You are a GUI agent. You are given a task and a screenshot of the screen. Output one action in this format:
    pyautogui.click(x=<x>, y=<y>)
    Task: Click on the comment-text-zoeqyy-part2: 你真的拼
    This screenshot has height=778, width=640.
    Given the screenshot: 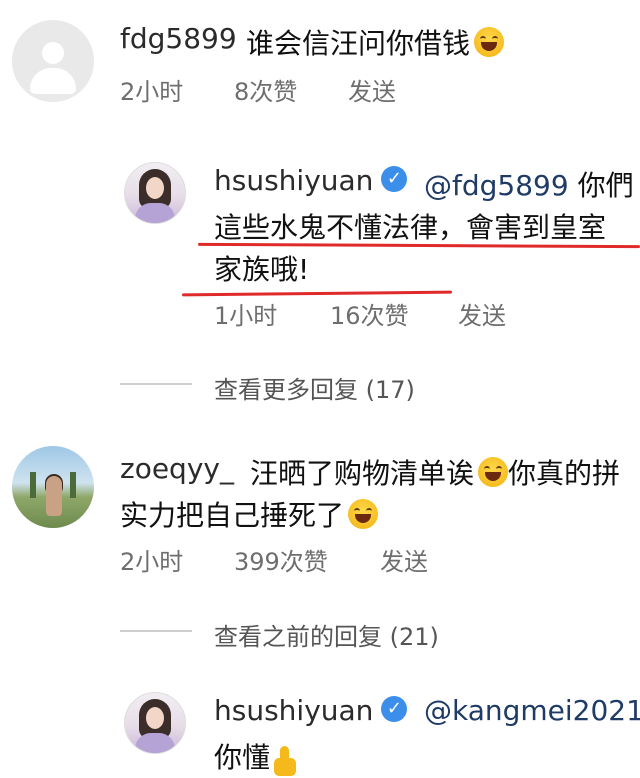 What is the action you would take?
    pyautogui.click(x=564, y=473)
    